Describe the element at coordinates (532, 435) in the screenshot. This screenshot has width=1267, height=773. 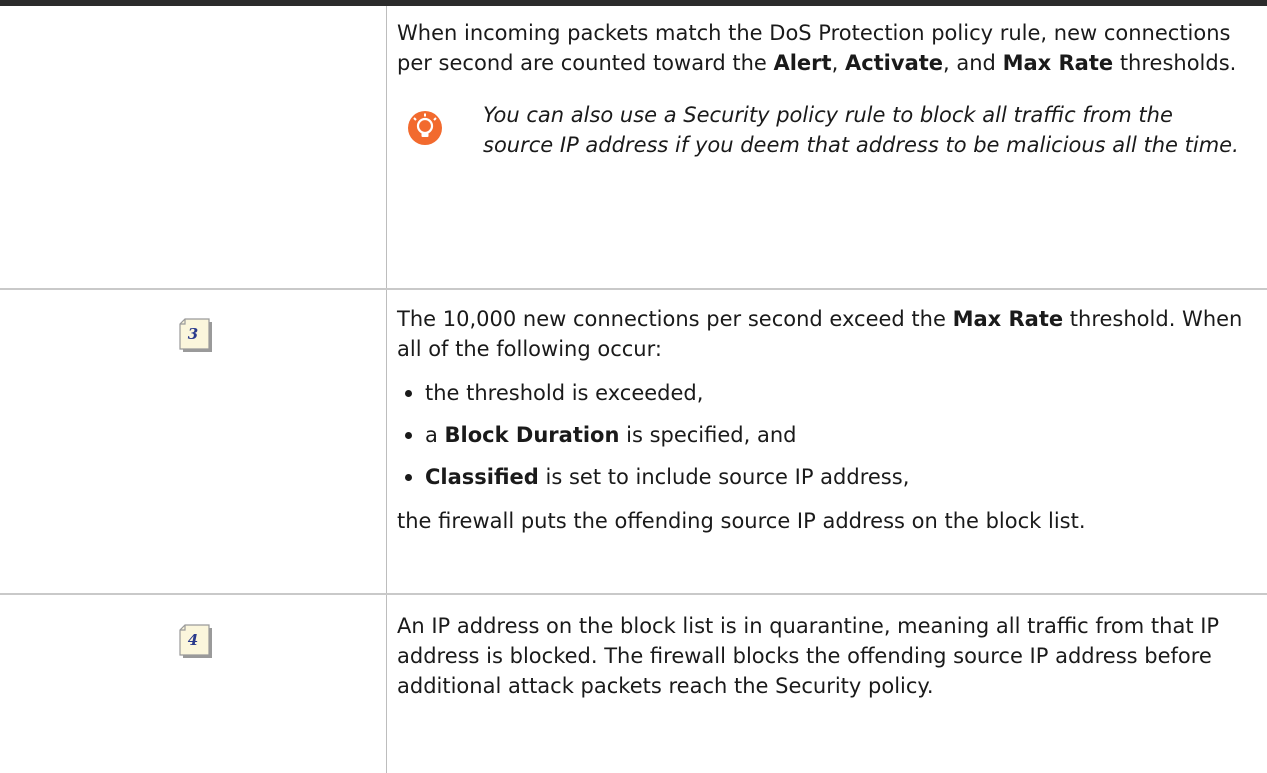
I see `term-block-duration: Block Duration` at that location.